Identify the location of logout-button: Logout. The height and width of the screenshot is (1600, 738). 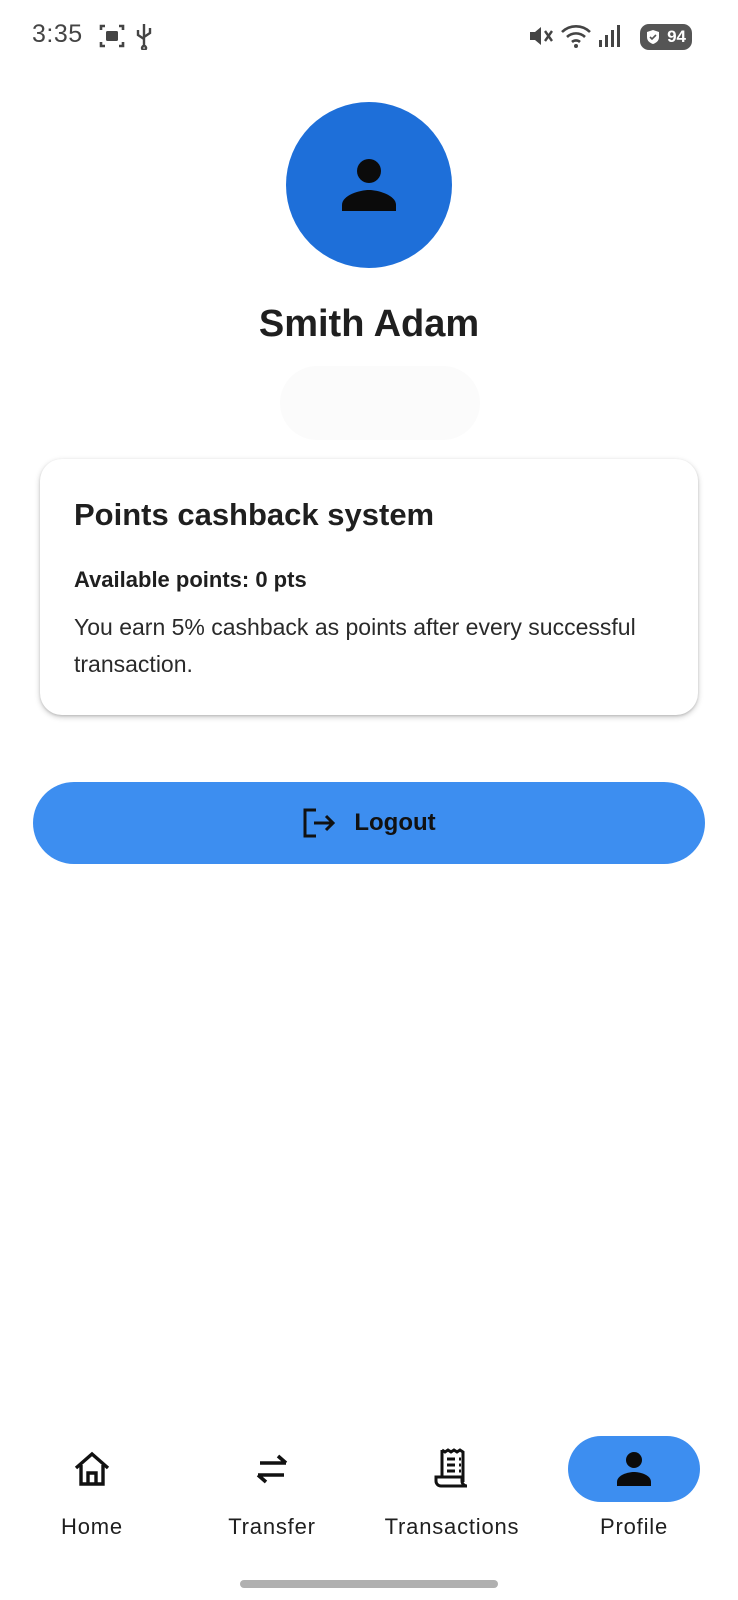
(369, 823).